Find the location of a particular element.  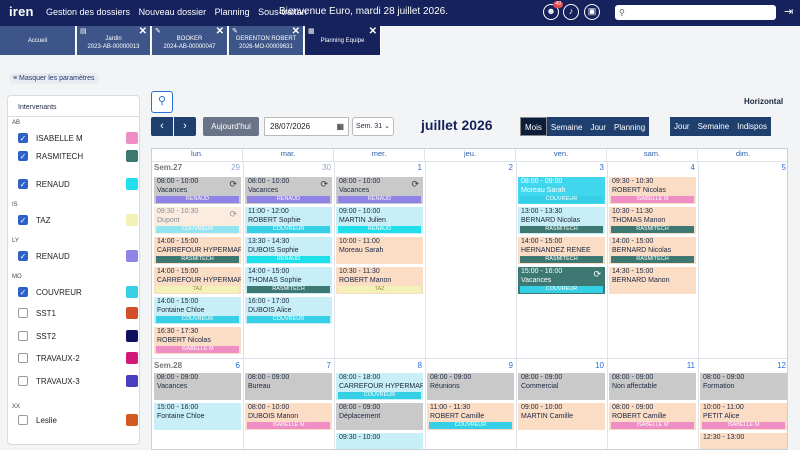

calendar-event: 08:00 - 09:00 Vacances is located at coordinates (197, 386).